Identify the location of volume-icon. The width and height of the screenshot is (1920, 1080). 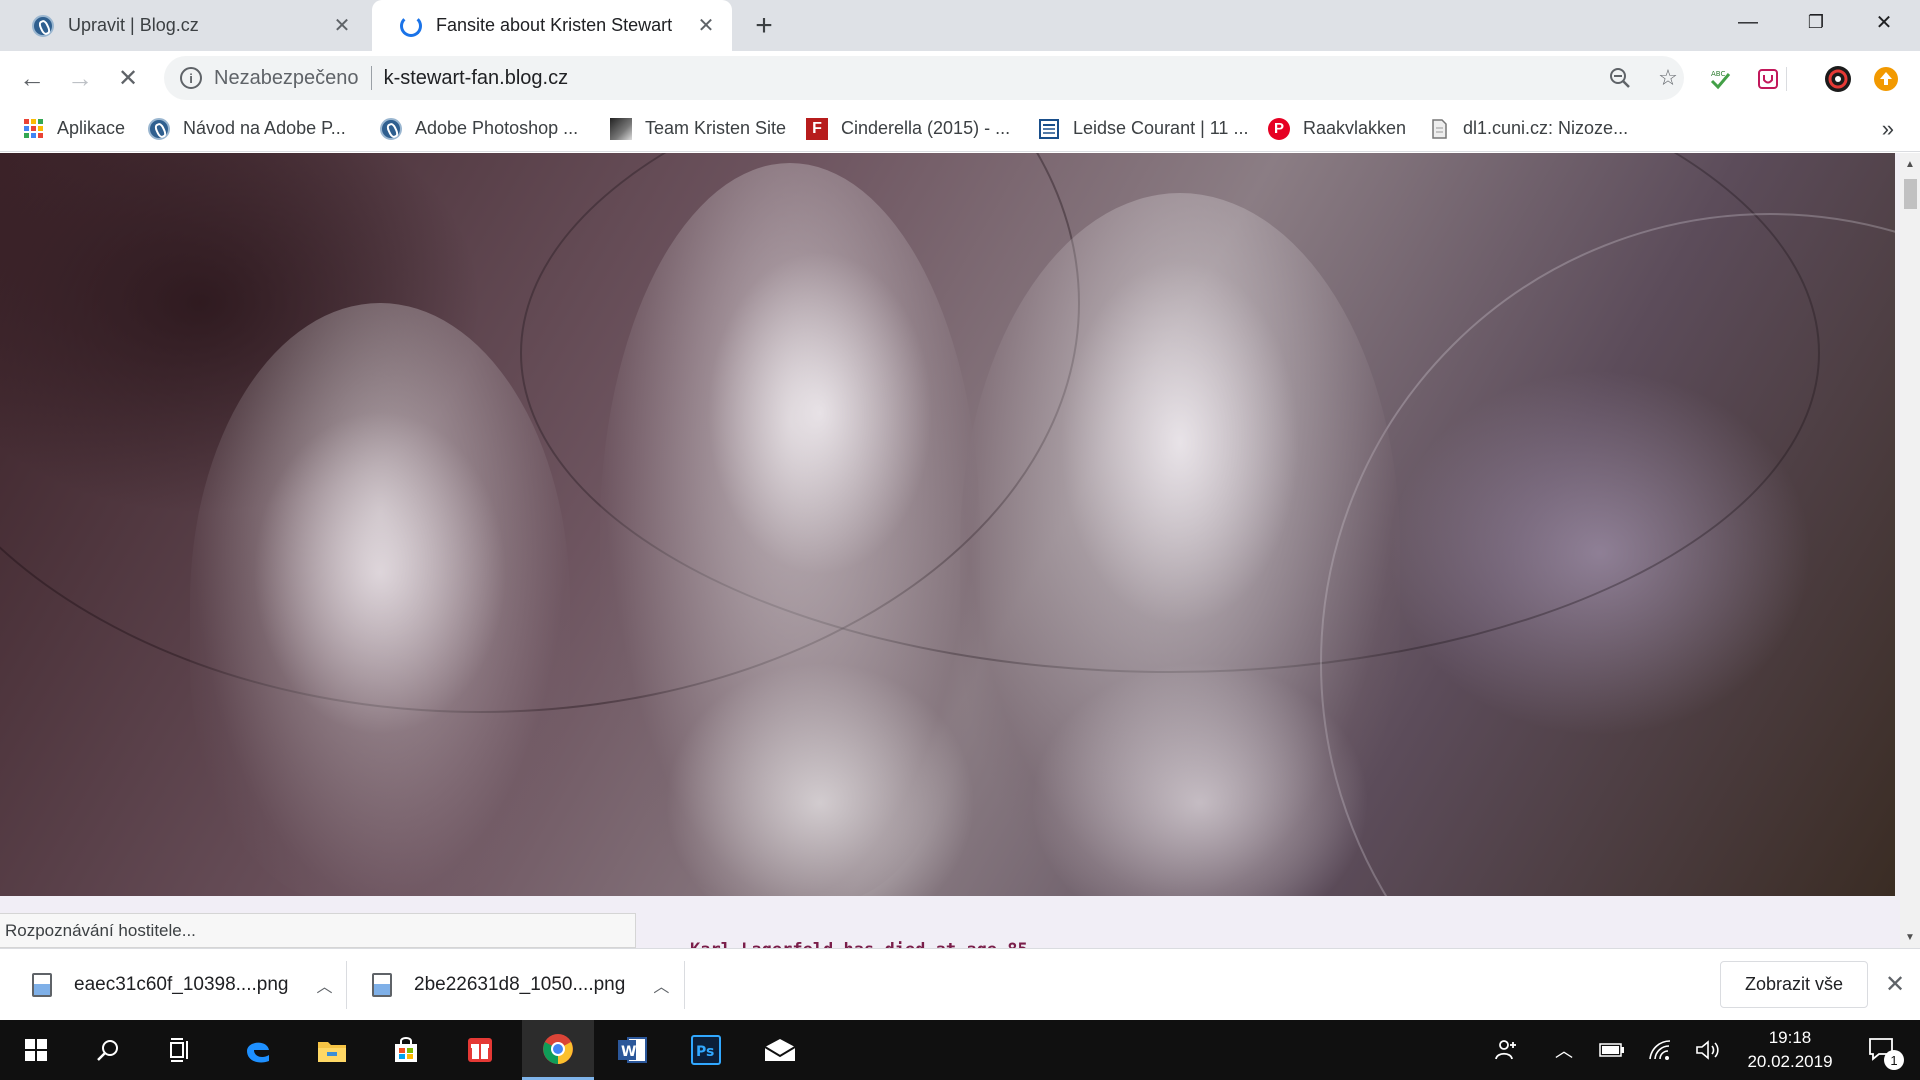
(1708, 1050).